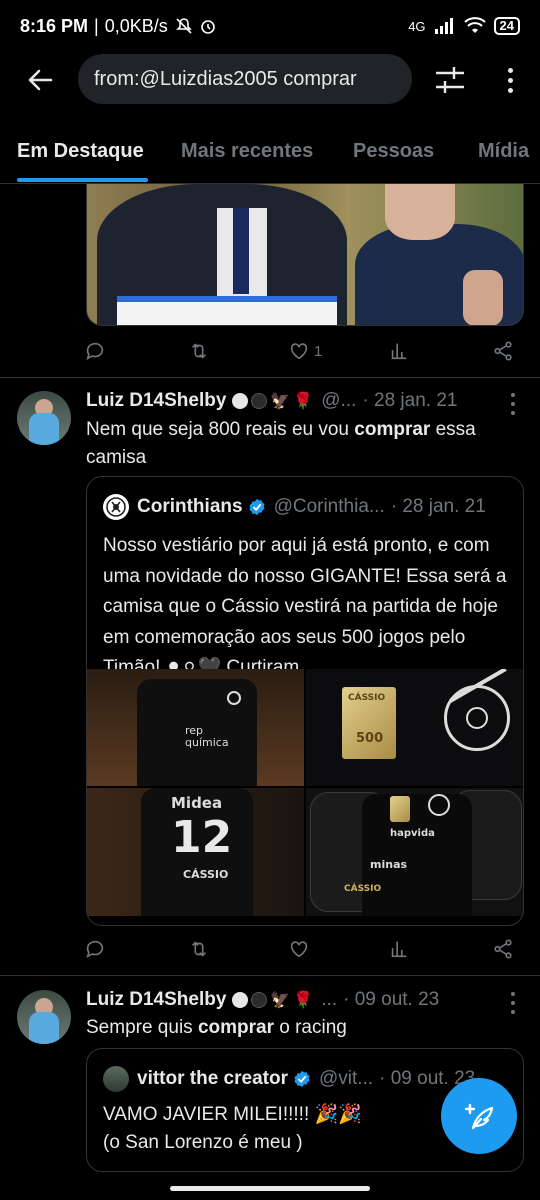 This screenshot has width=540, height=1200. I want to click on media-image-2: CÁSSIO 500, so click(414, 727).